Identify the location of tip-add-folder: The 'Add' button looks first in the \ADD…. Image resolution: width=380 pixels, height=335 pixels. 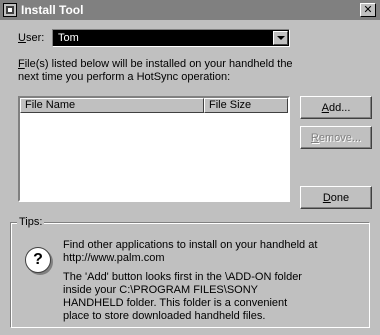
(182, 296).